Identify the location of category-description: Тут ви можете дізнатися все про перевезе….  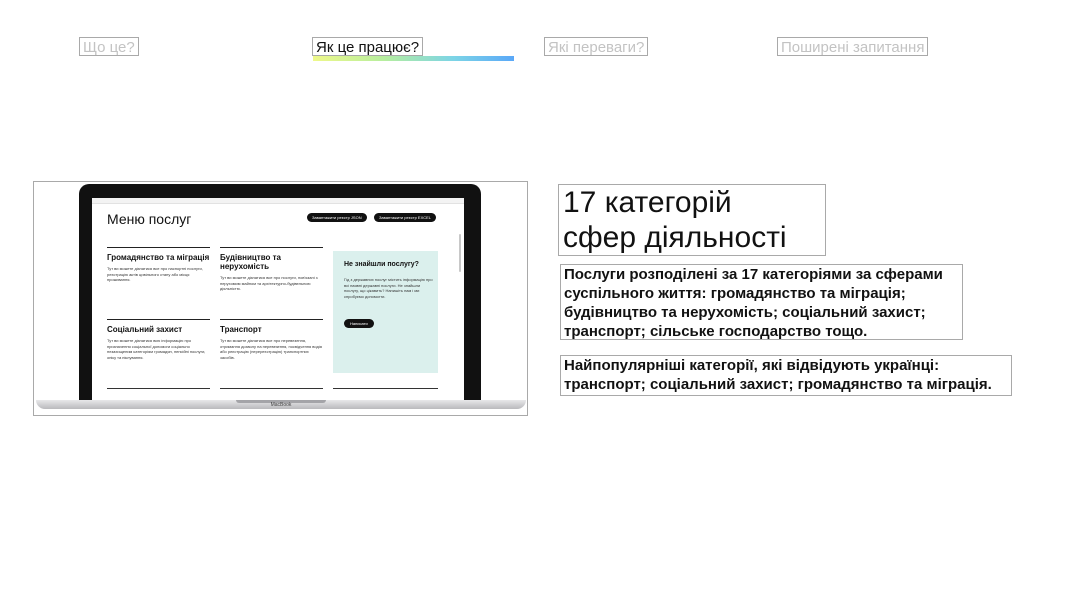
(271, 349).